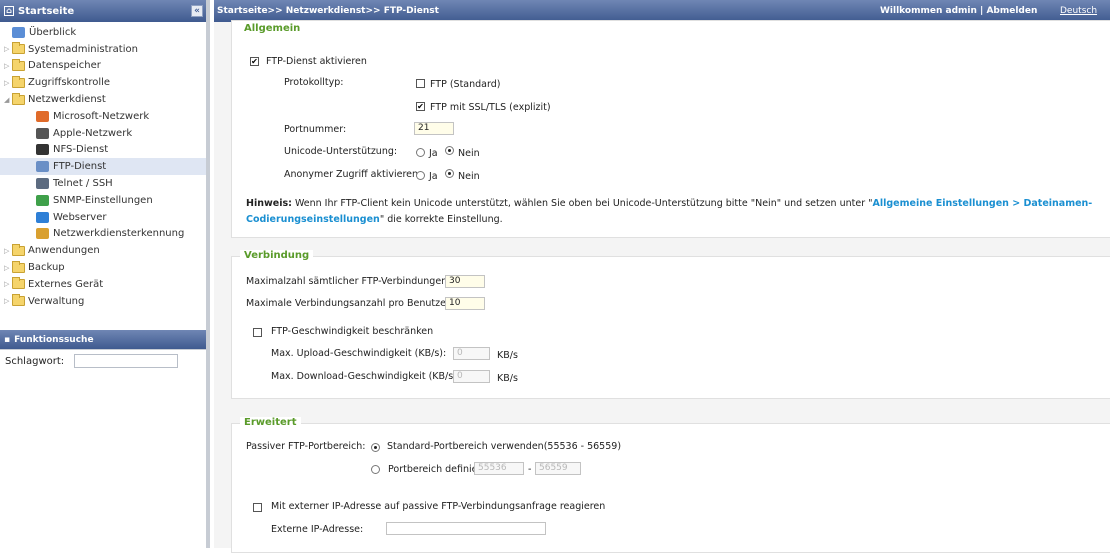 This screenshot has width=1110, height=553. What do you see at coordinates (103, 32) in the screenshot?
I see `sidebar-item-überblick: Überblick` at bounding box center [103, 32].